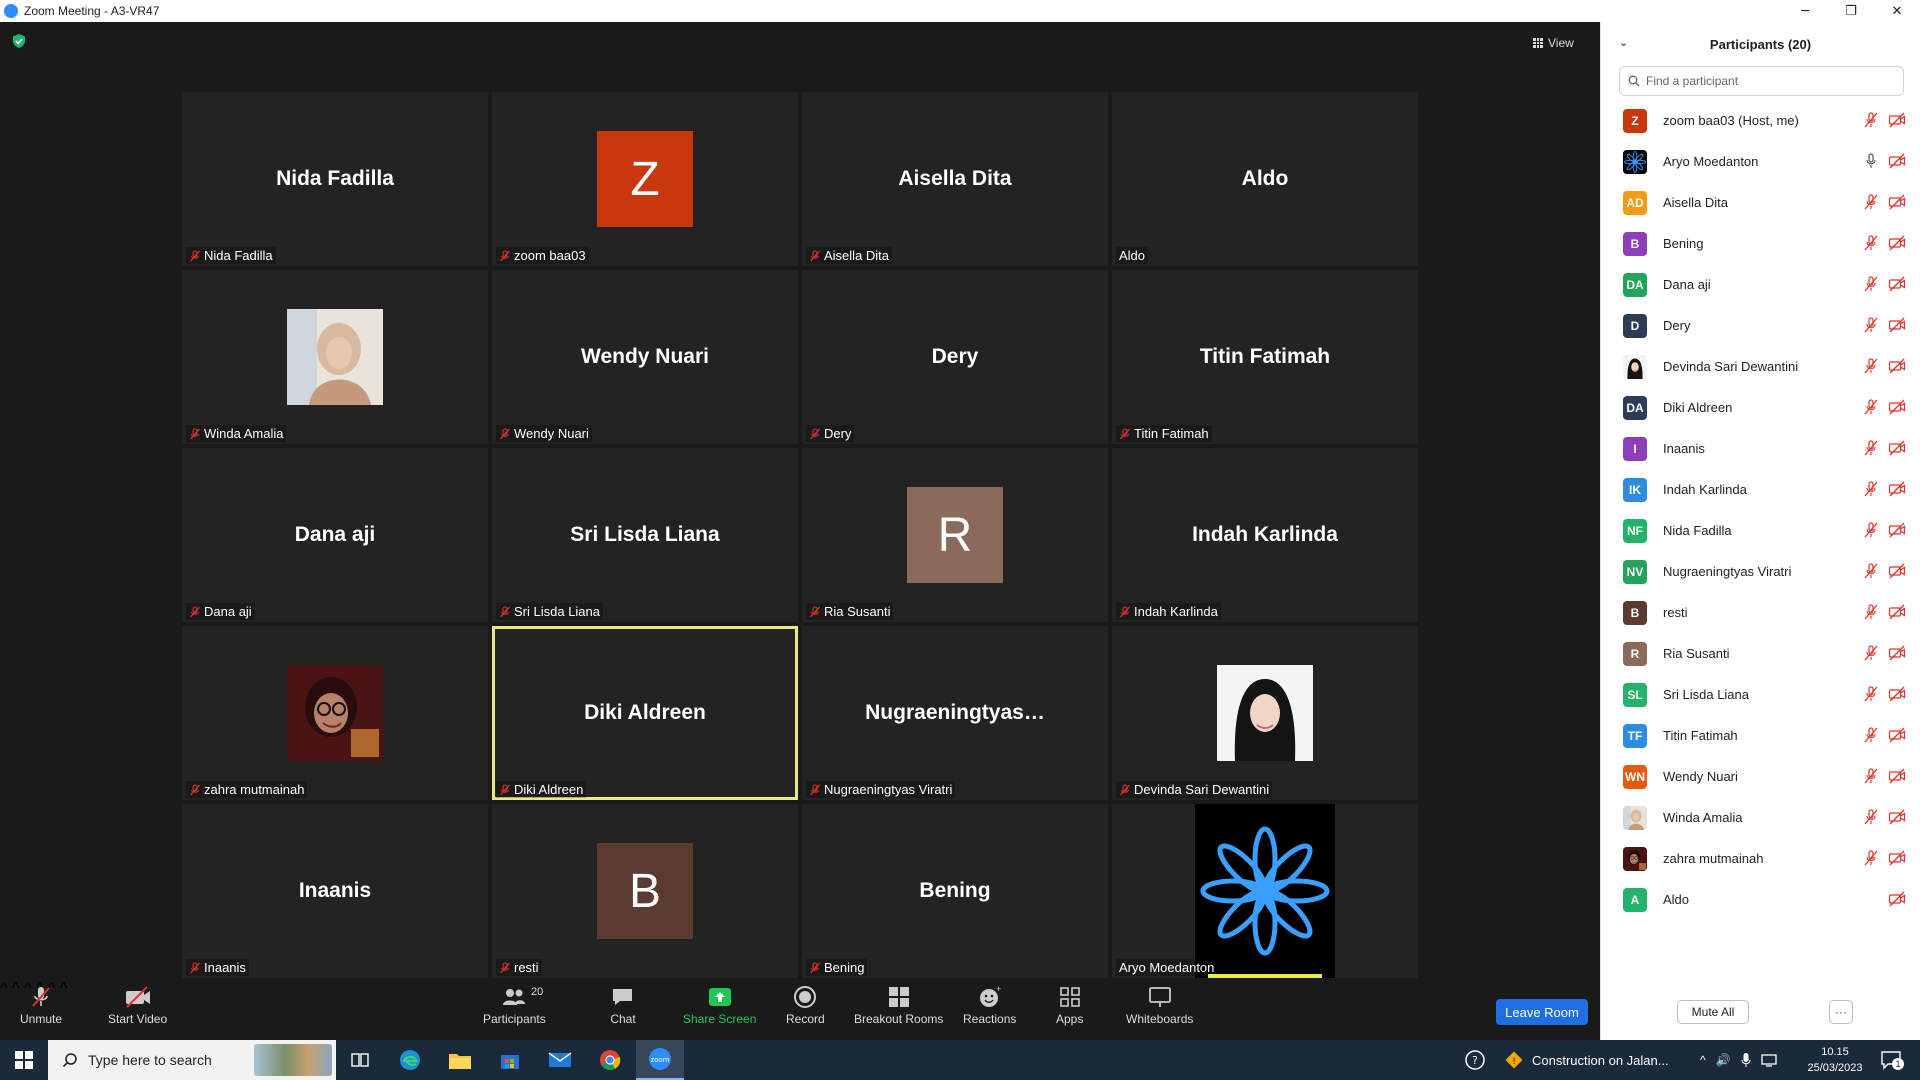 Image resolution: width=1920 pixels, height=1080 pixels. Describe the element at coordinates (1069, 1005) in the screenshot. I see `apps-button: Apps` at that location.